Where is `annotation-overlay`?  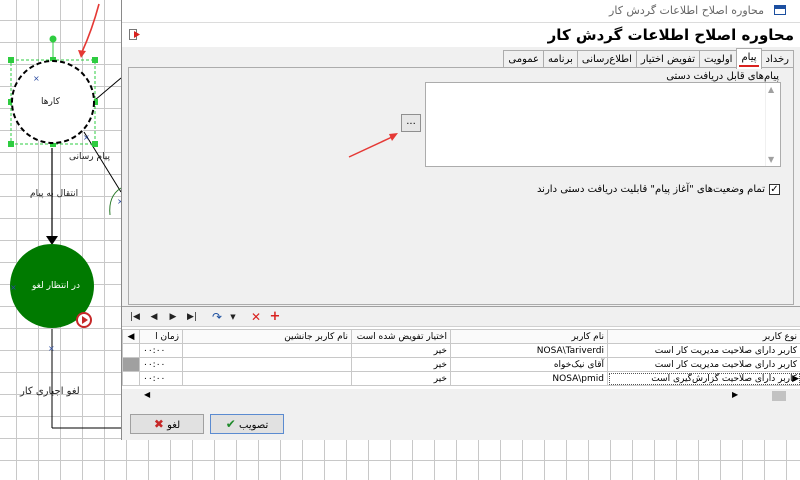 annotation-overlay is located at coordinates (373, 145).